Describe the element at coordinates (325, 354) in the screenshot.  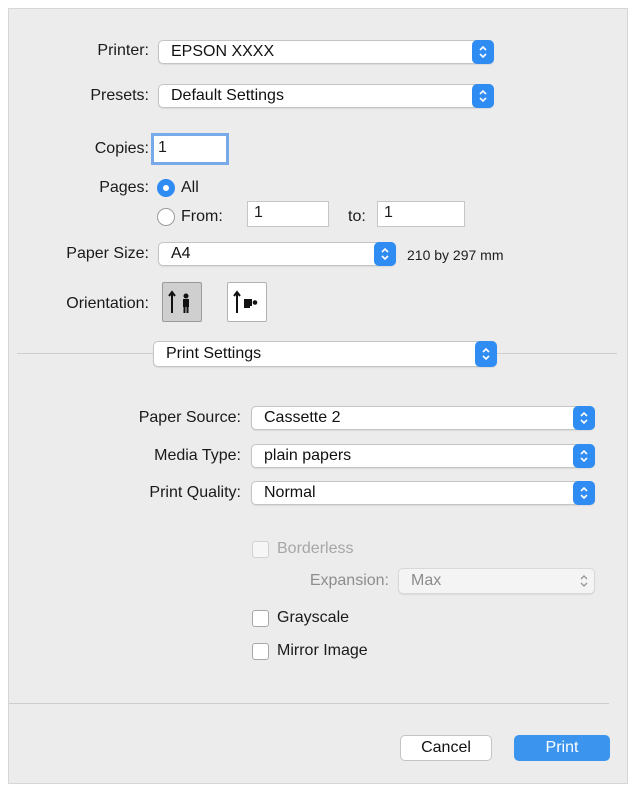
I see `section-popup: Print Settings` at that location.